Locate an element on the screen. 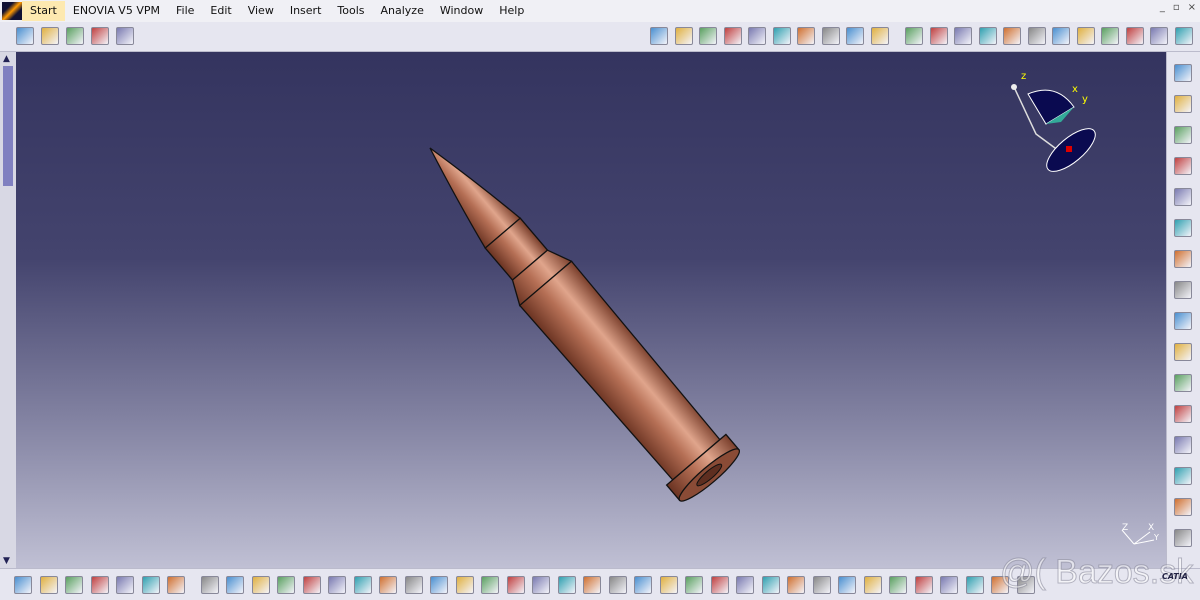 The image size is (1200, 600). mirror-icon is located at coordinates (1061, 36).